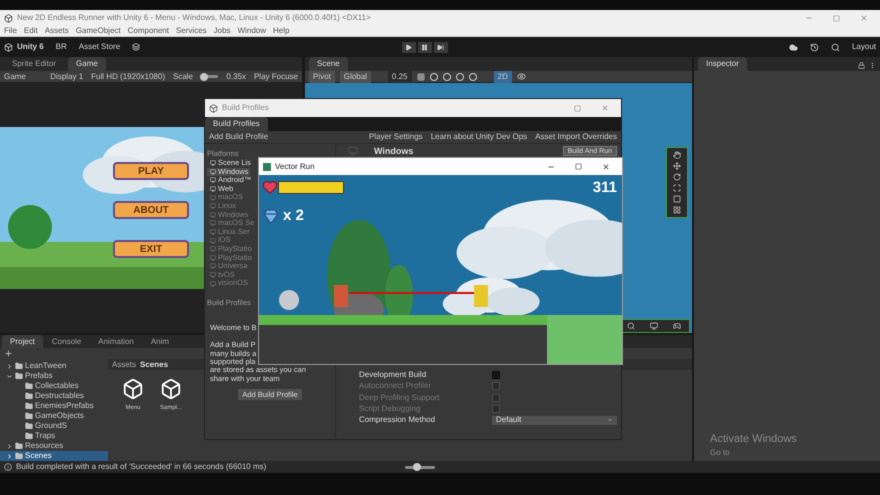 The height and width of the screenshot is (495, 880). I want to click on header-link: Asset Import Overrides, so click(576, 137).